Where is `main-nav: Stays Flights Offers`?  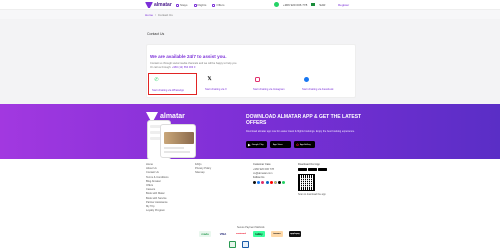
main-nav: Stays Flights Offers is located at coordinates (200, 5).